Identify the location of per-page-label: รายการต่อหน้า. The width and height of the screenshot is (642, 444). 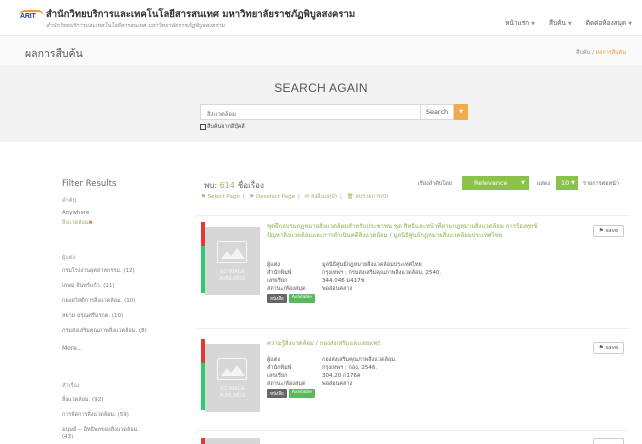
(601, 184).